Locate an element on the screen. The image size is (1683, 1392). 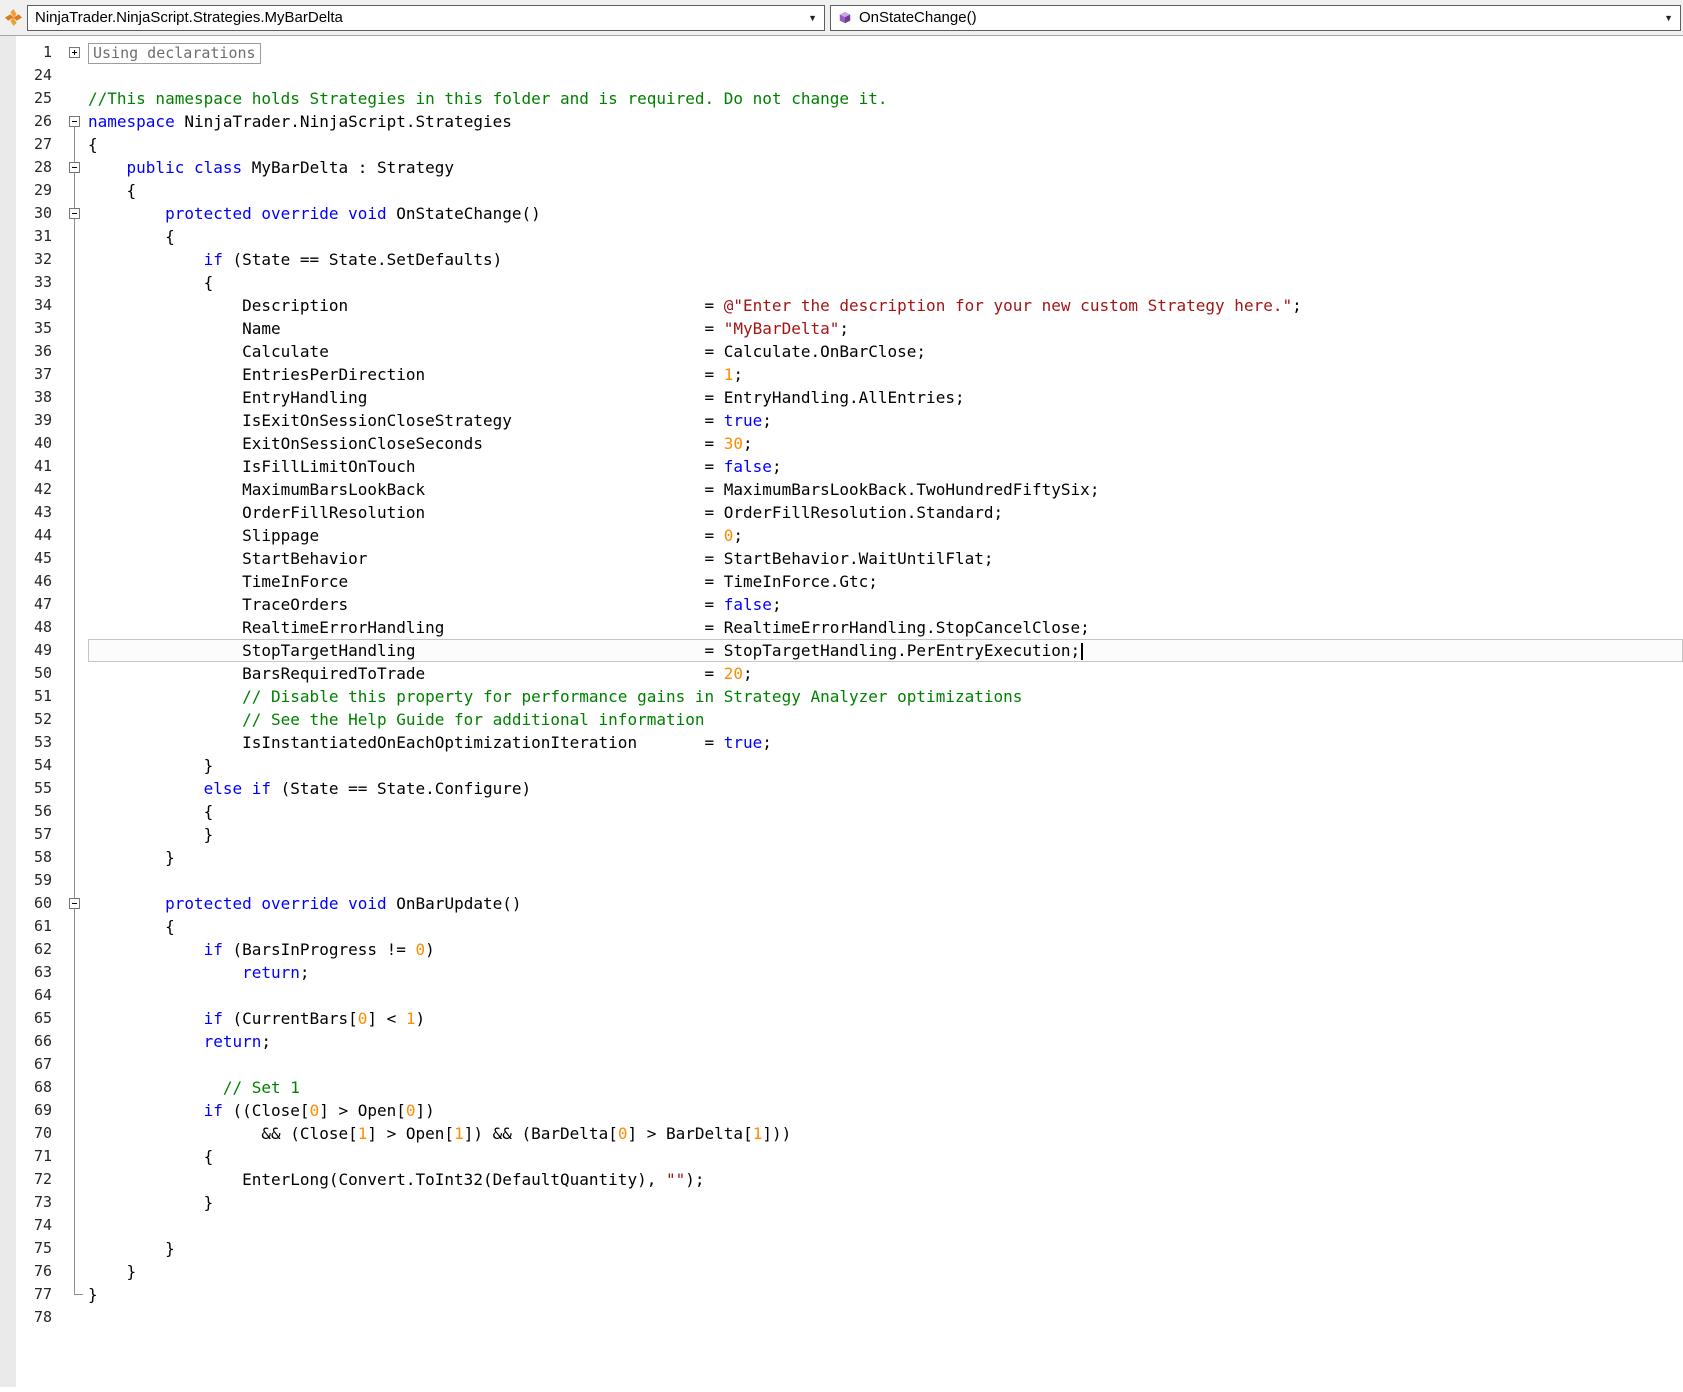
code-line: 40 ExitOnSessionCloseSeconds = 30; is located at coordinates (841, 443).